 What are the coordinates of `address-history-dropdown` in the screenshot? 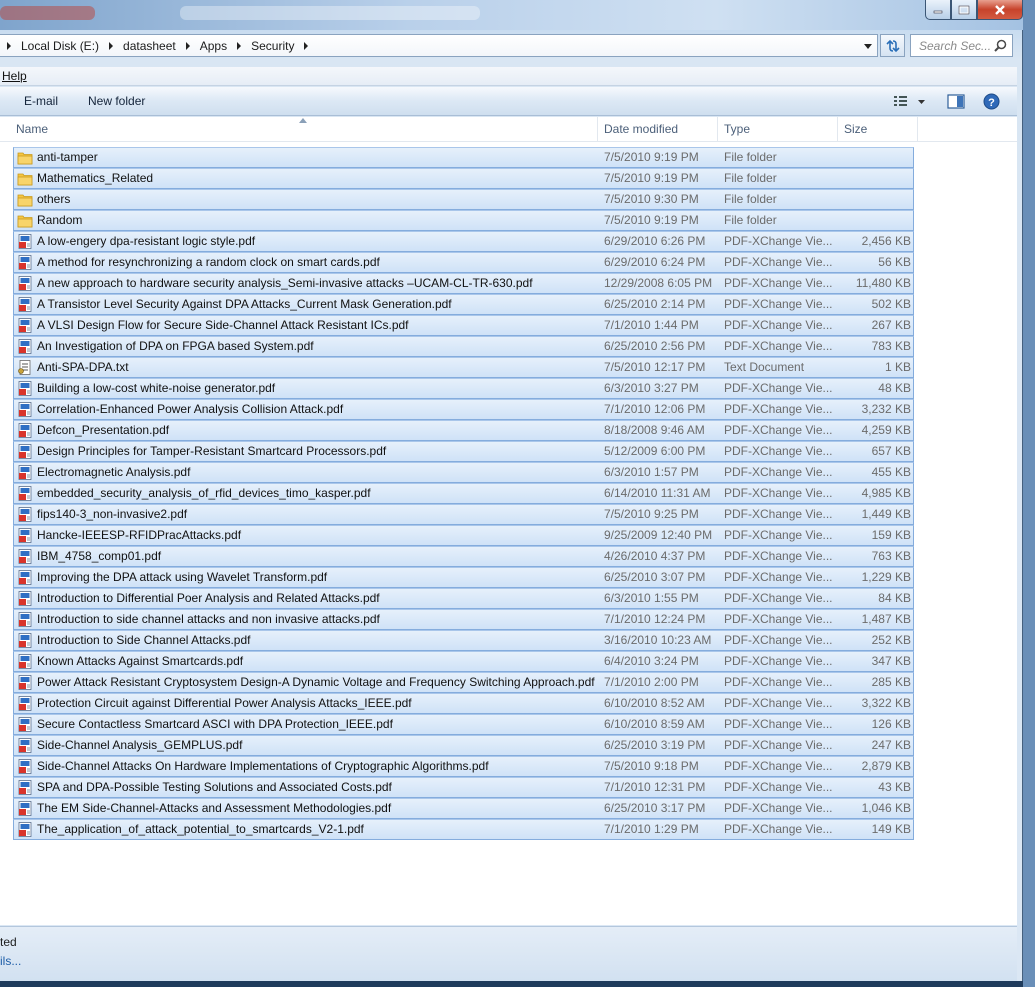 It's located at (868, 46).